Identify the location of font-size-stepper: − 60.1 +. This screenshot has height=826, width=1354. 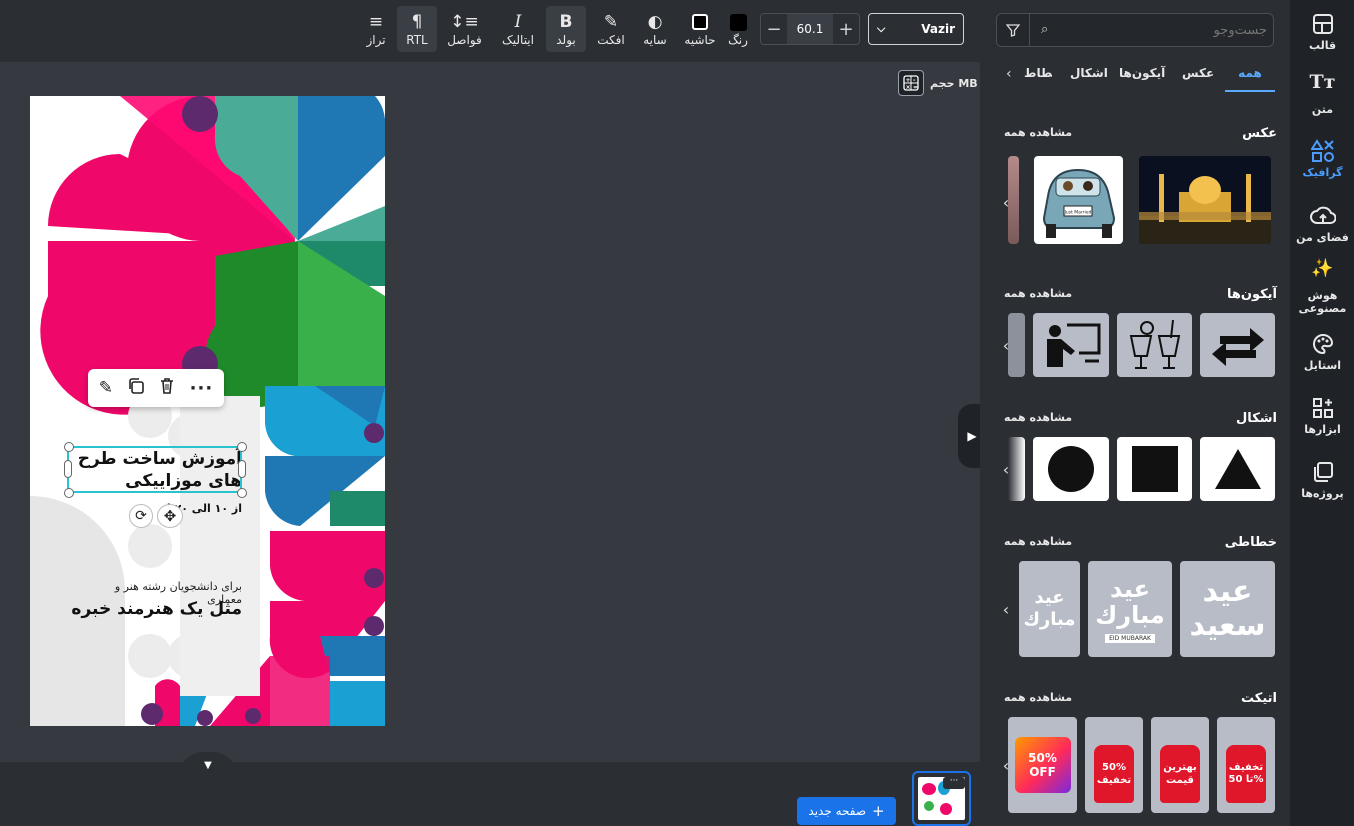
(810, 29).